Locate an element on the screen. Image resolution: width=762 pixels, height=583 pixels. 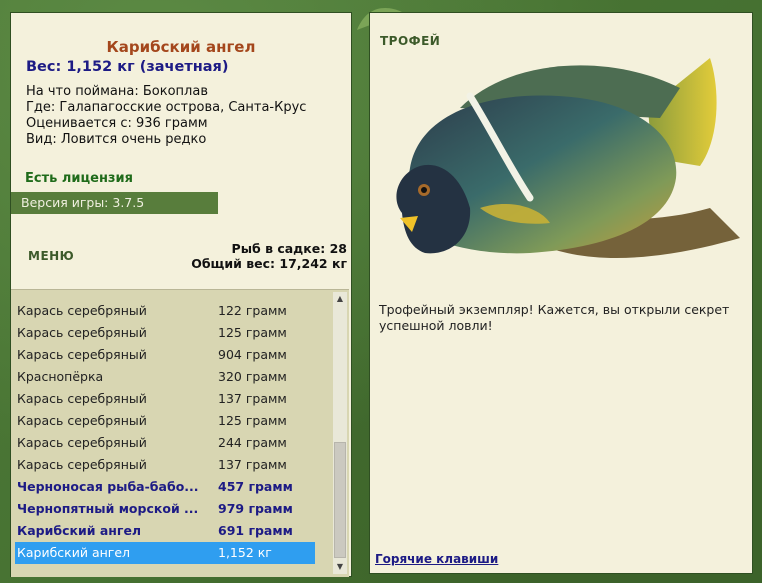
fish-rarity: Вид: Ловится очень редко is located at coordinates (116, 139).